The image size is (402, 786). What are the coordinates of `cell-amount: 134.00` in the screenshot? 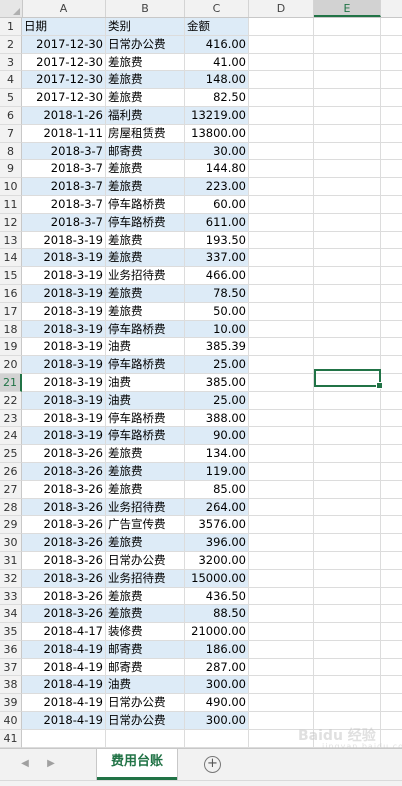 It's located at (217, 454).